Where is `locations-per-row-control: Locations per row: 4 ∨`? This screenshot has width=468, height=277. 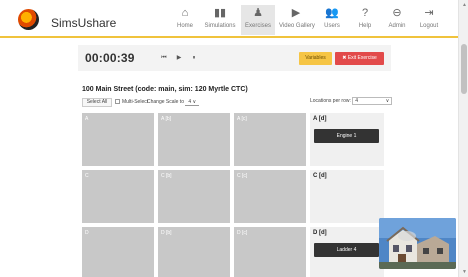 locations-per-row-control: Locations per row: 4 ∨ is located at coordinates (351, 101).